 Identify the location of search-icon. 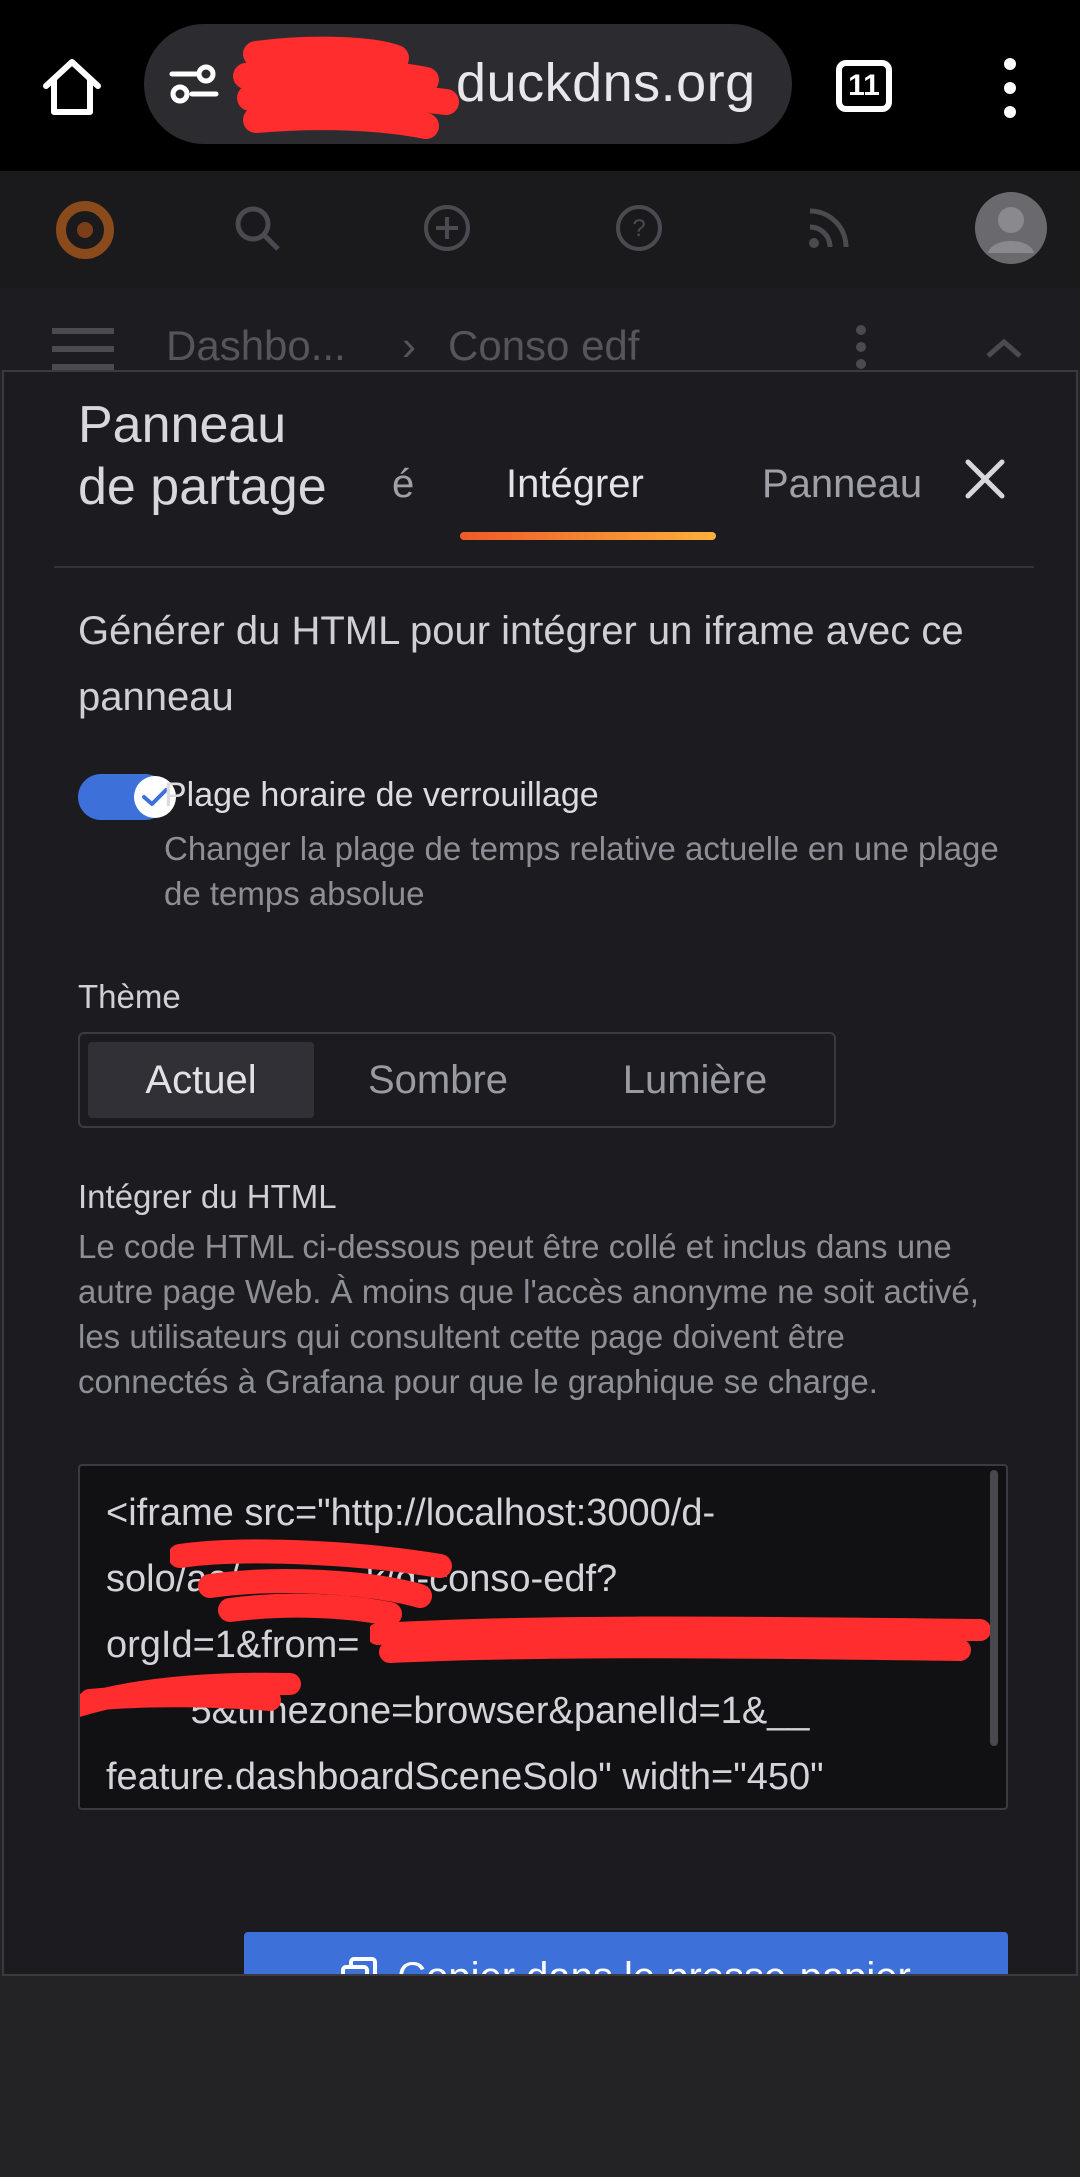
(257, 228).